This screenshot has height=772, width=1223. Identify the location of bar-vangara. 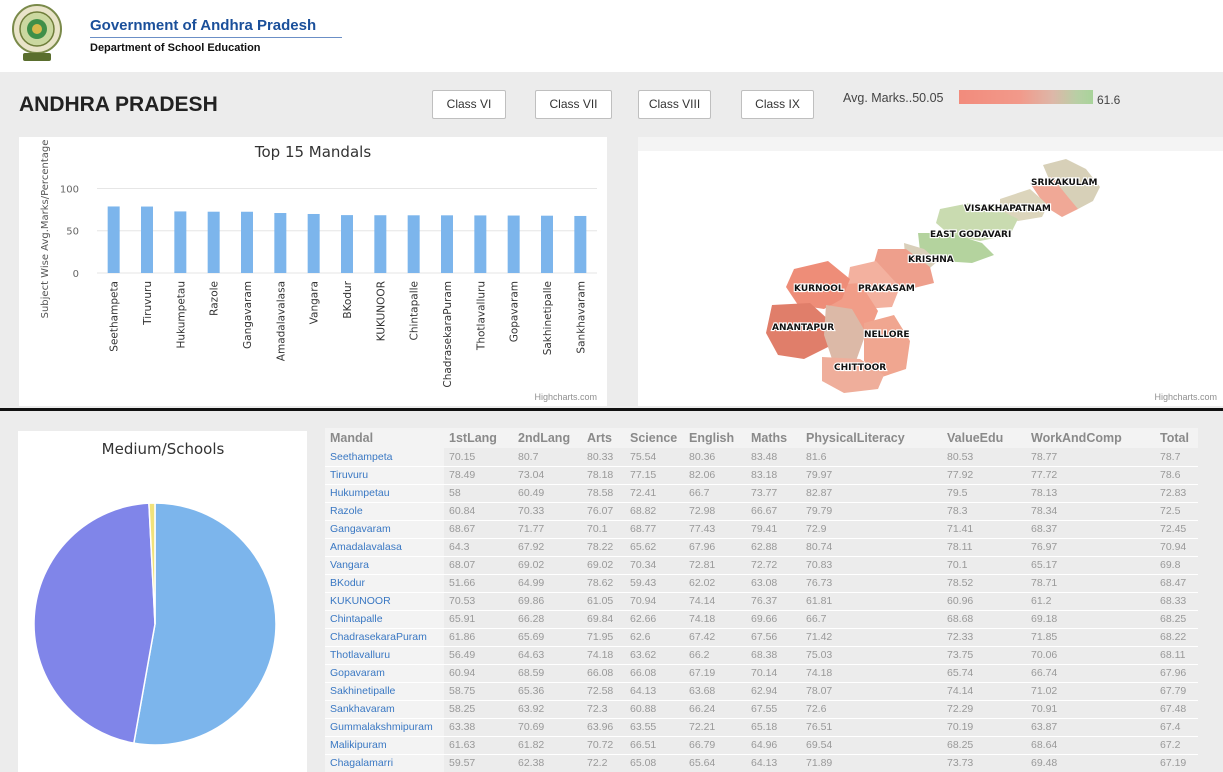
(313, 243).